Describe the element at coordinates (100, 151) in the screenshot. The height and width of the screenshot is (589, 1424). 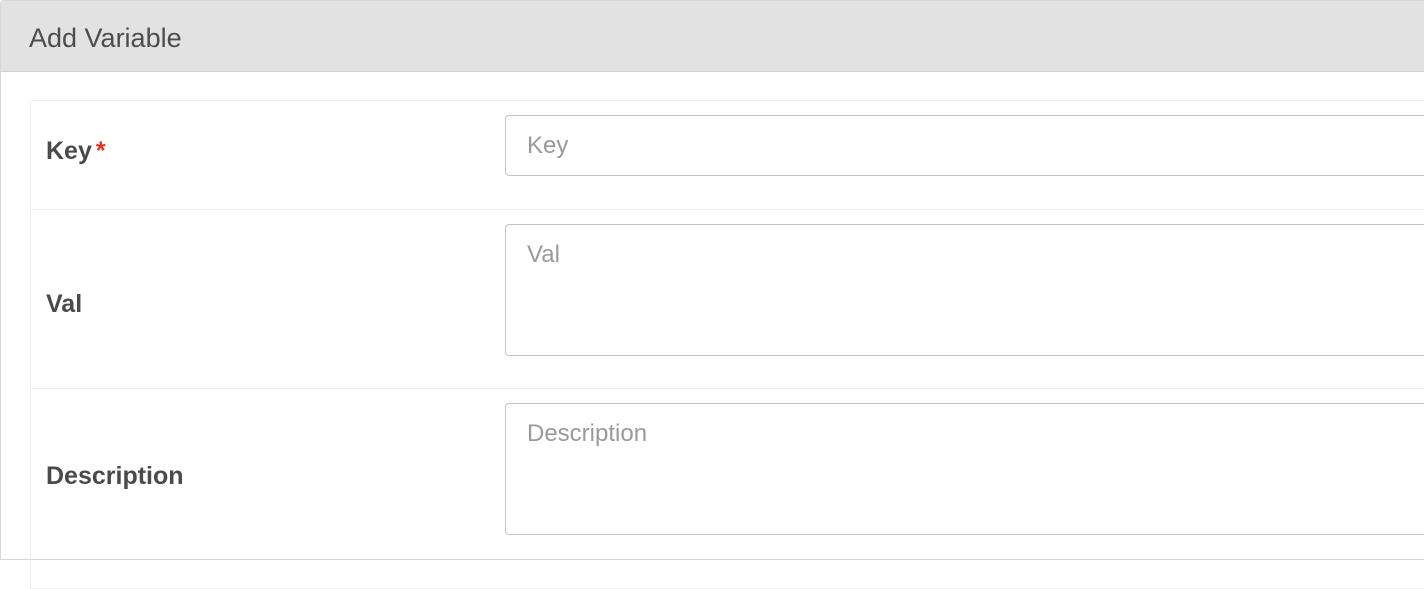
I see `required-marker: *` at that location.